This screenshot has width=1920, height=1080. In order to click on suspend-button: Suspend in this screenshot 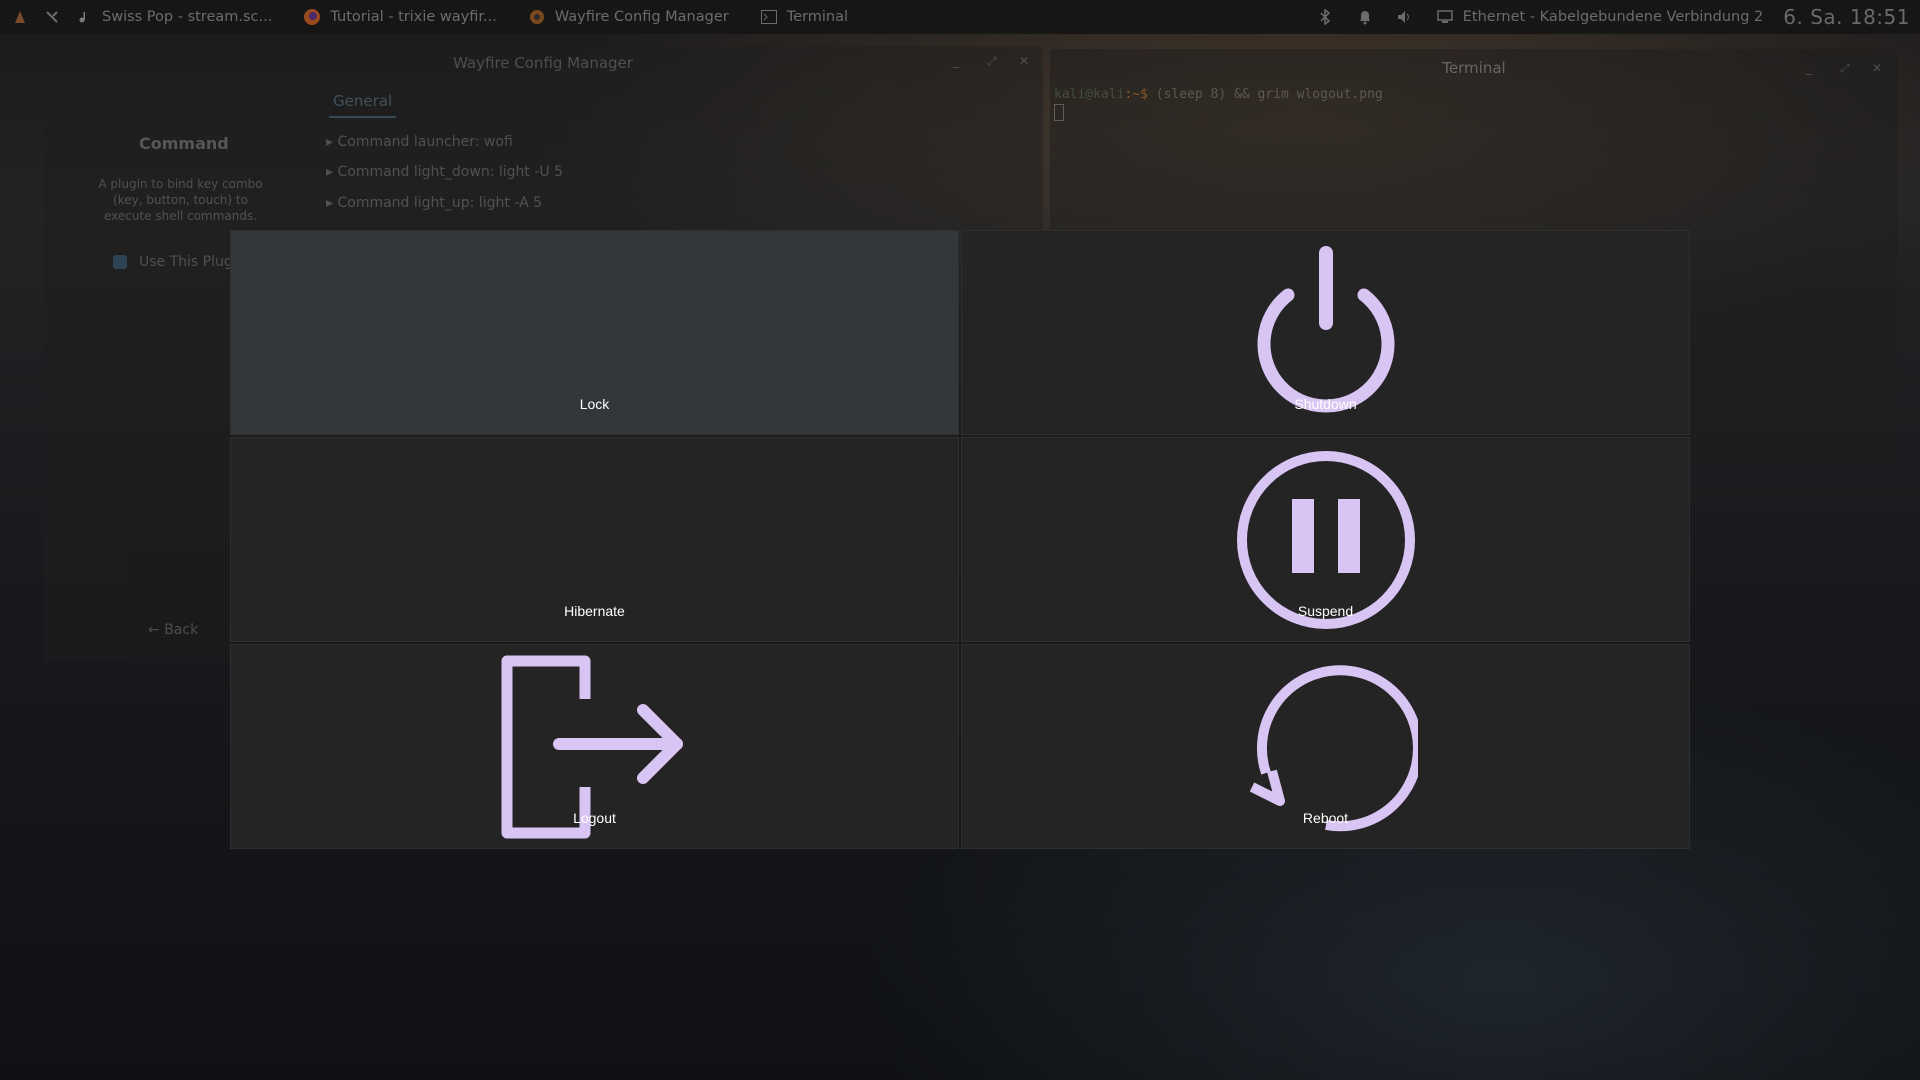, I will do `click(1325, 539)`.